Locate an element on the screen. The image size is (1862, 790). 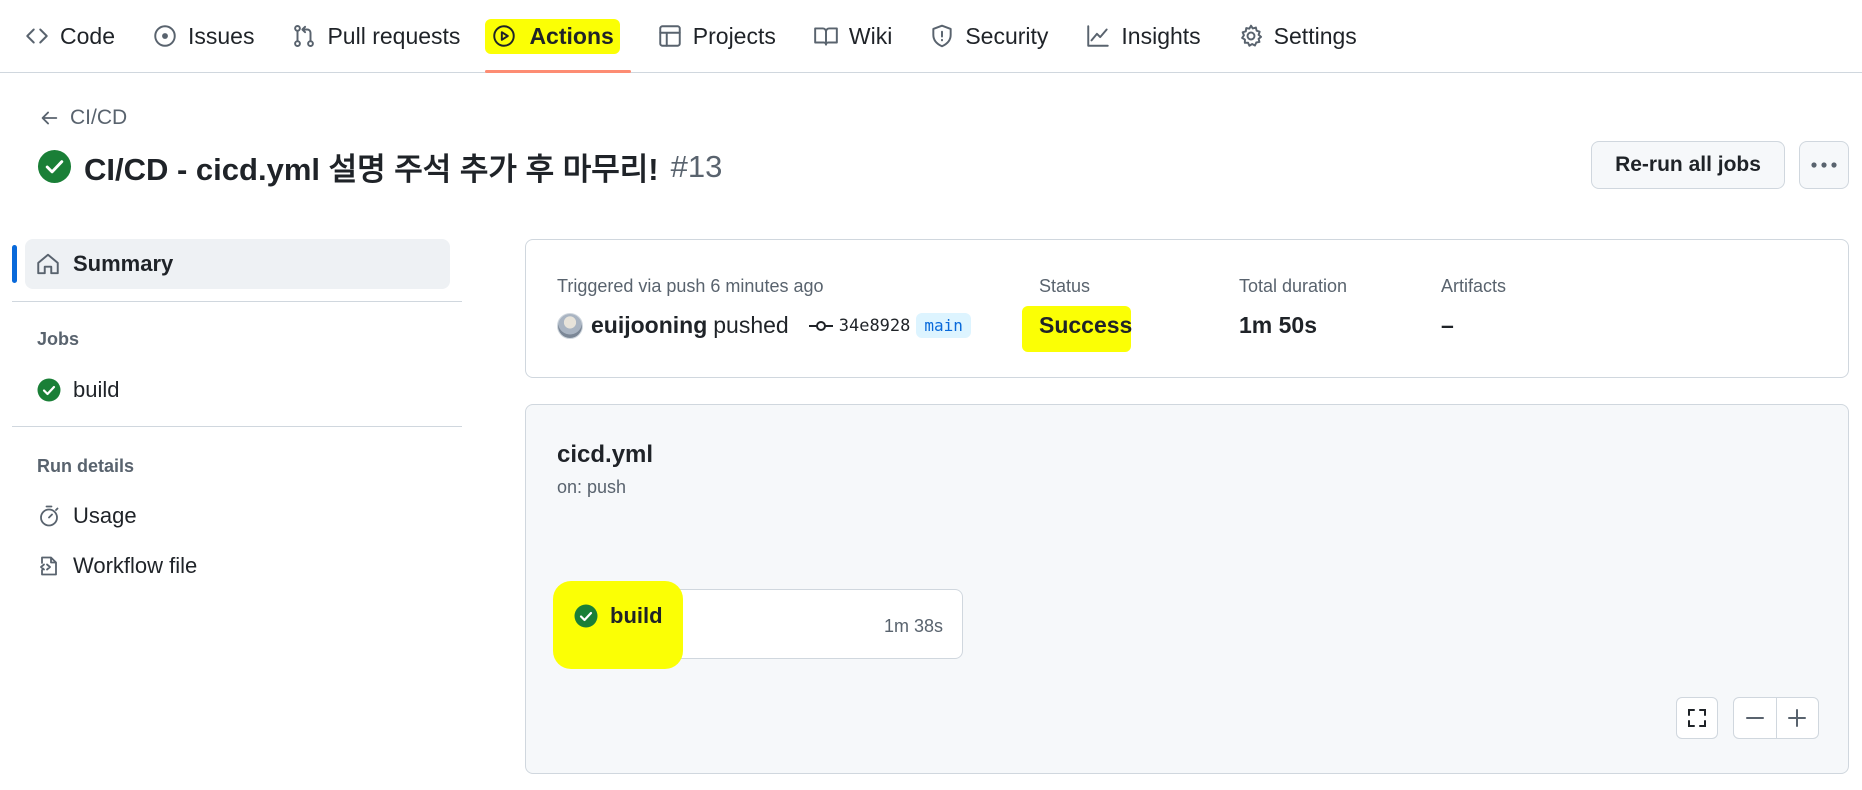
page-title: CI/CD - cicd.yml 설명 주석 추가 후 마무리! is located at coordinates (371, 169).